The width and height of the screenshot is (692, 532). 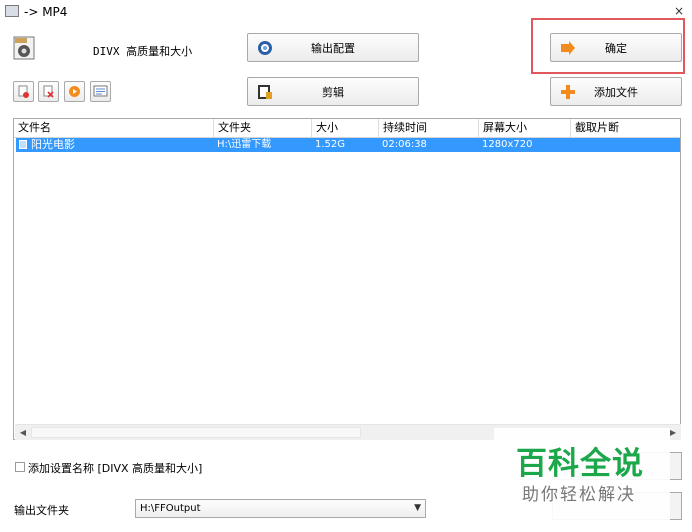 I want to click on row-clip, so click(x=625, y=145).